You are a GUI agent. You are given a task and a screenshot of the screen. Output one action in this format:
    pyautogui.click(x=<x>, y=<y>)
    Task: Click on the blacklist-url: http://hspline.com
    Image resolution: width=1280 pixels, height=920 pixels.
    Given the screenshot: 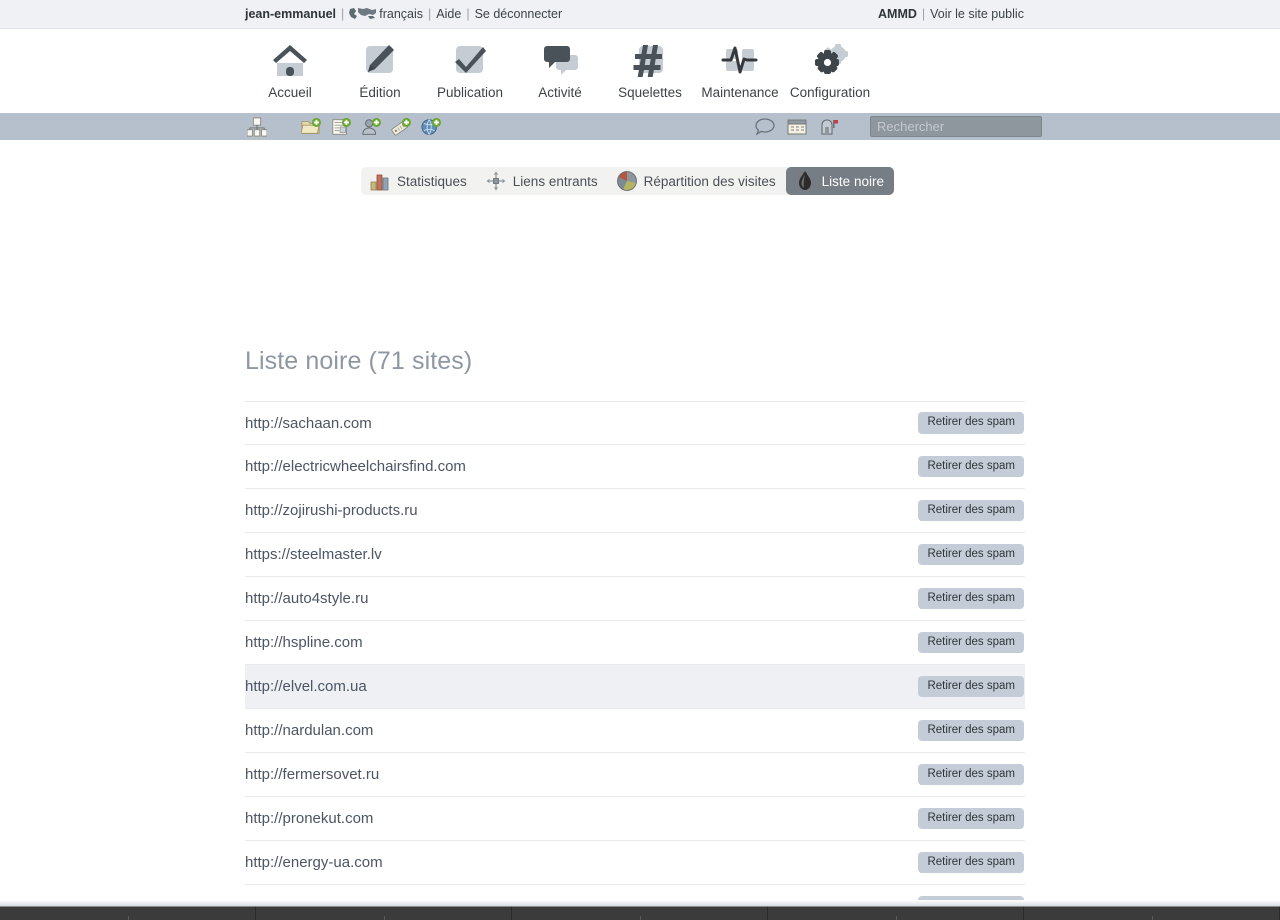 What is the action you would take?
    pyautogui.click(x=304, y=642)
    